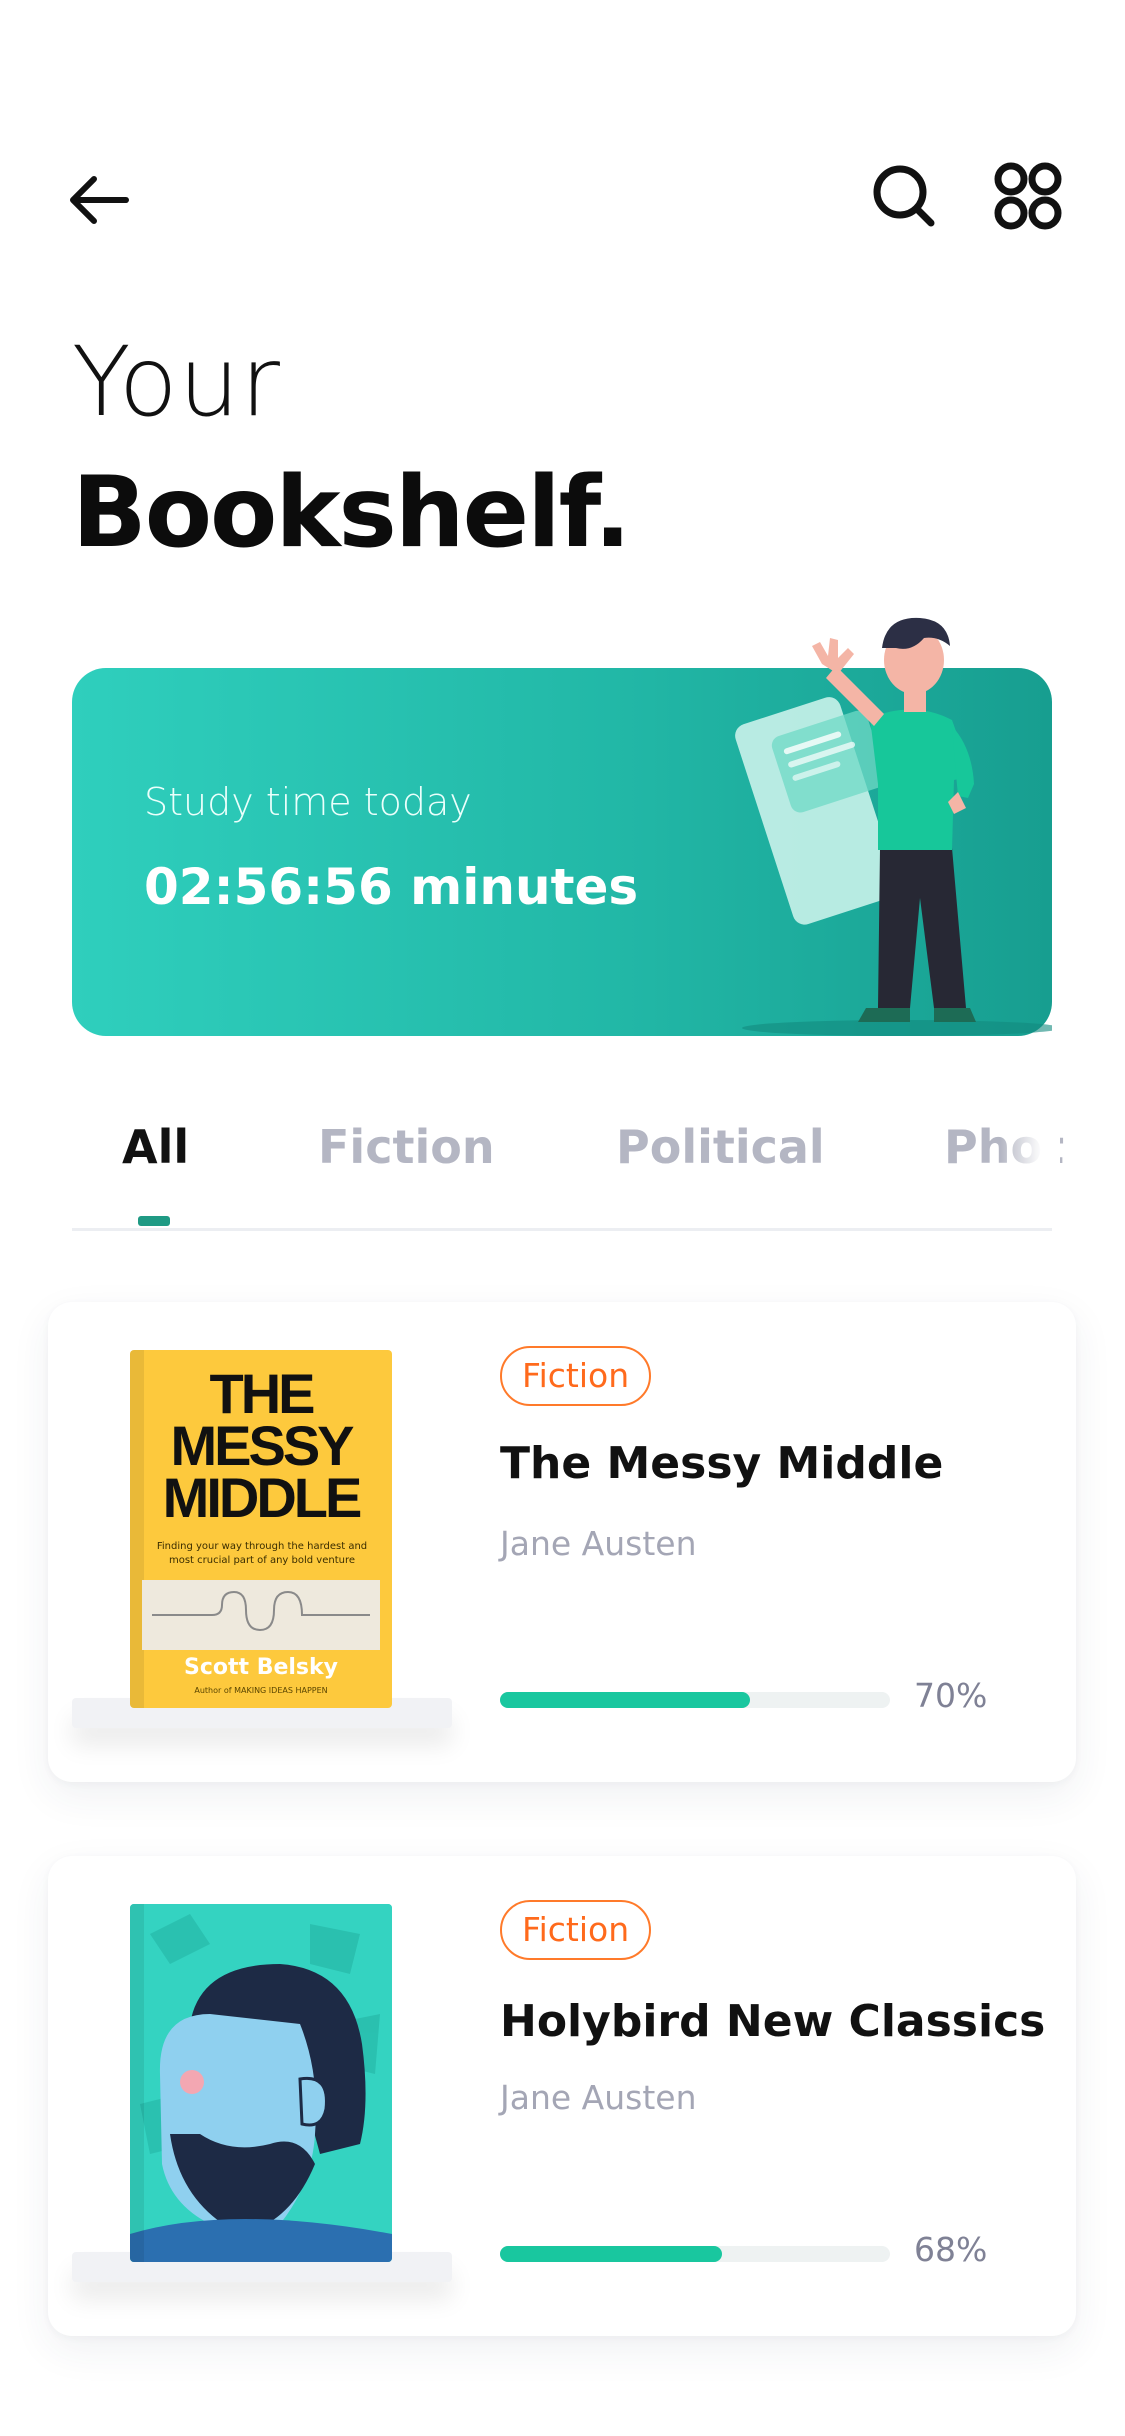  I want to click on tab-political: Political, so click(720, 1147).